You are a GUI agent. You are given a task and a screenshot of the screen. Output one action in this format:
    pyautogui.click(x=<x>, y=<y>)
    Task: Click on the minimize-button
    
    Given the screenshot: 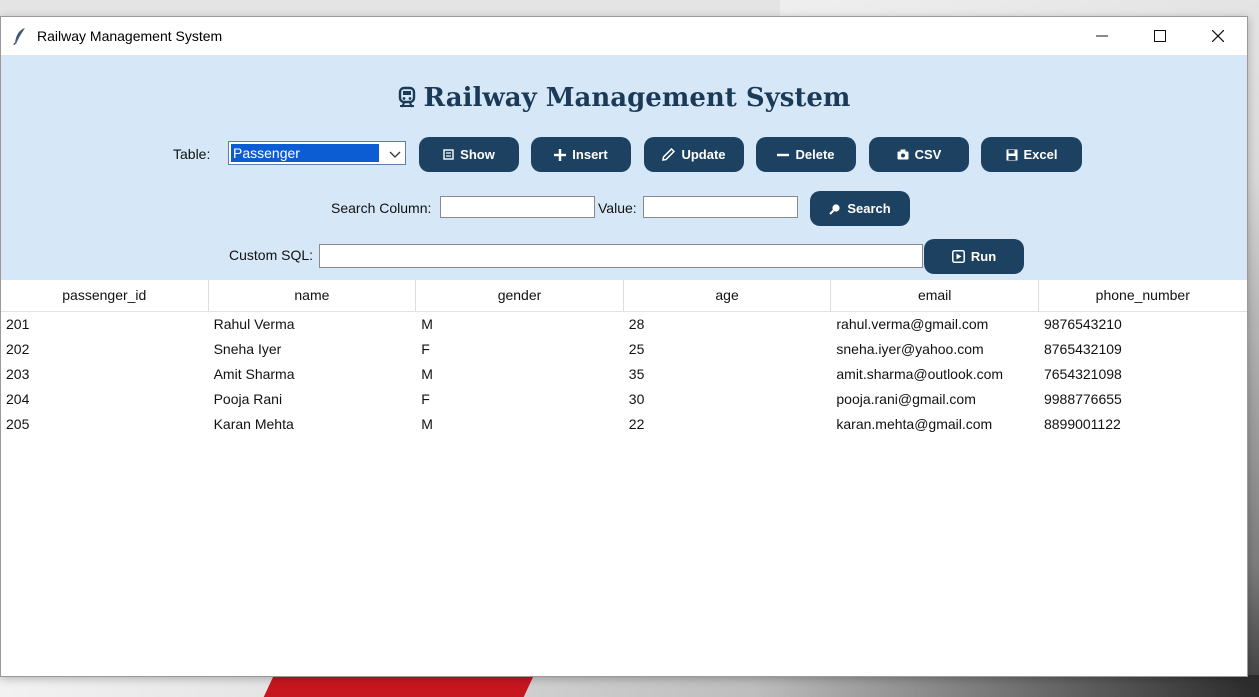 What is the action you would take?
    pyautogui.click(x=1102, y=36)
    